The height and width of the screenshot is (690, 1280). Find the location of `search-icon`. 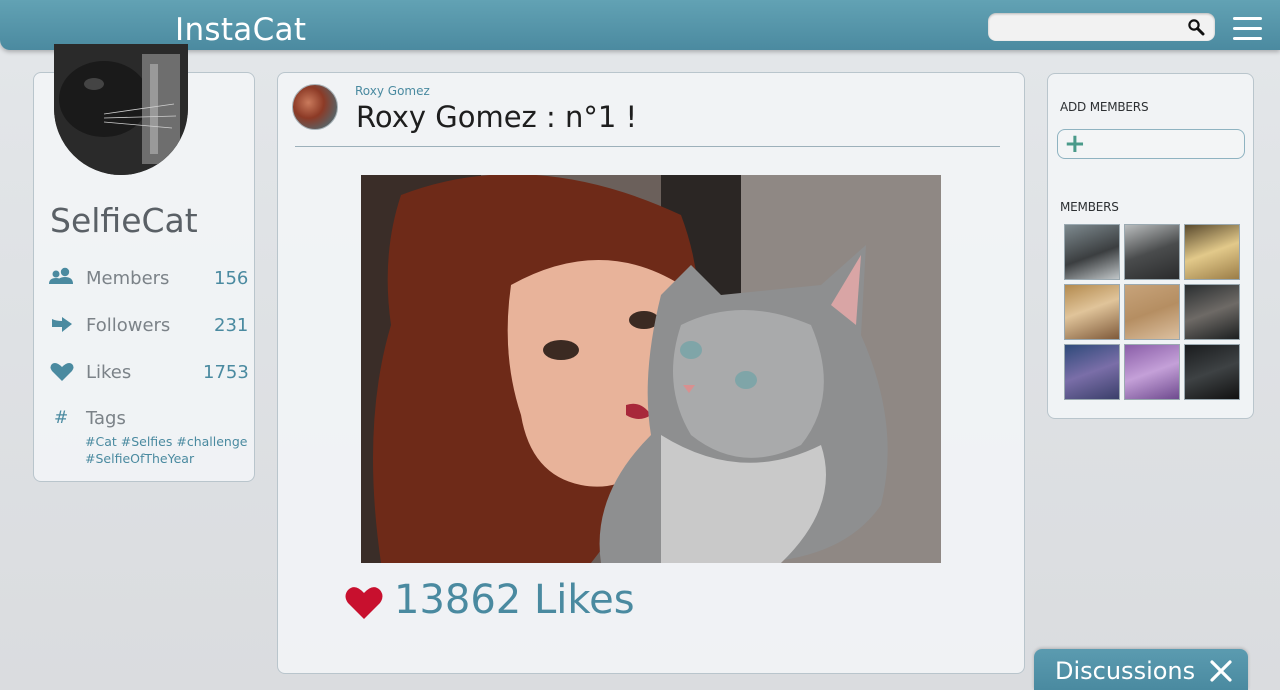

search-icon is located at coordinates (1196, 27).